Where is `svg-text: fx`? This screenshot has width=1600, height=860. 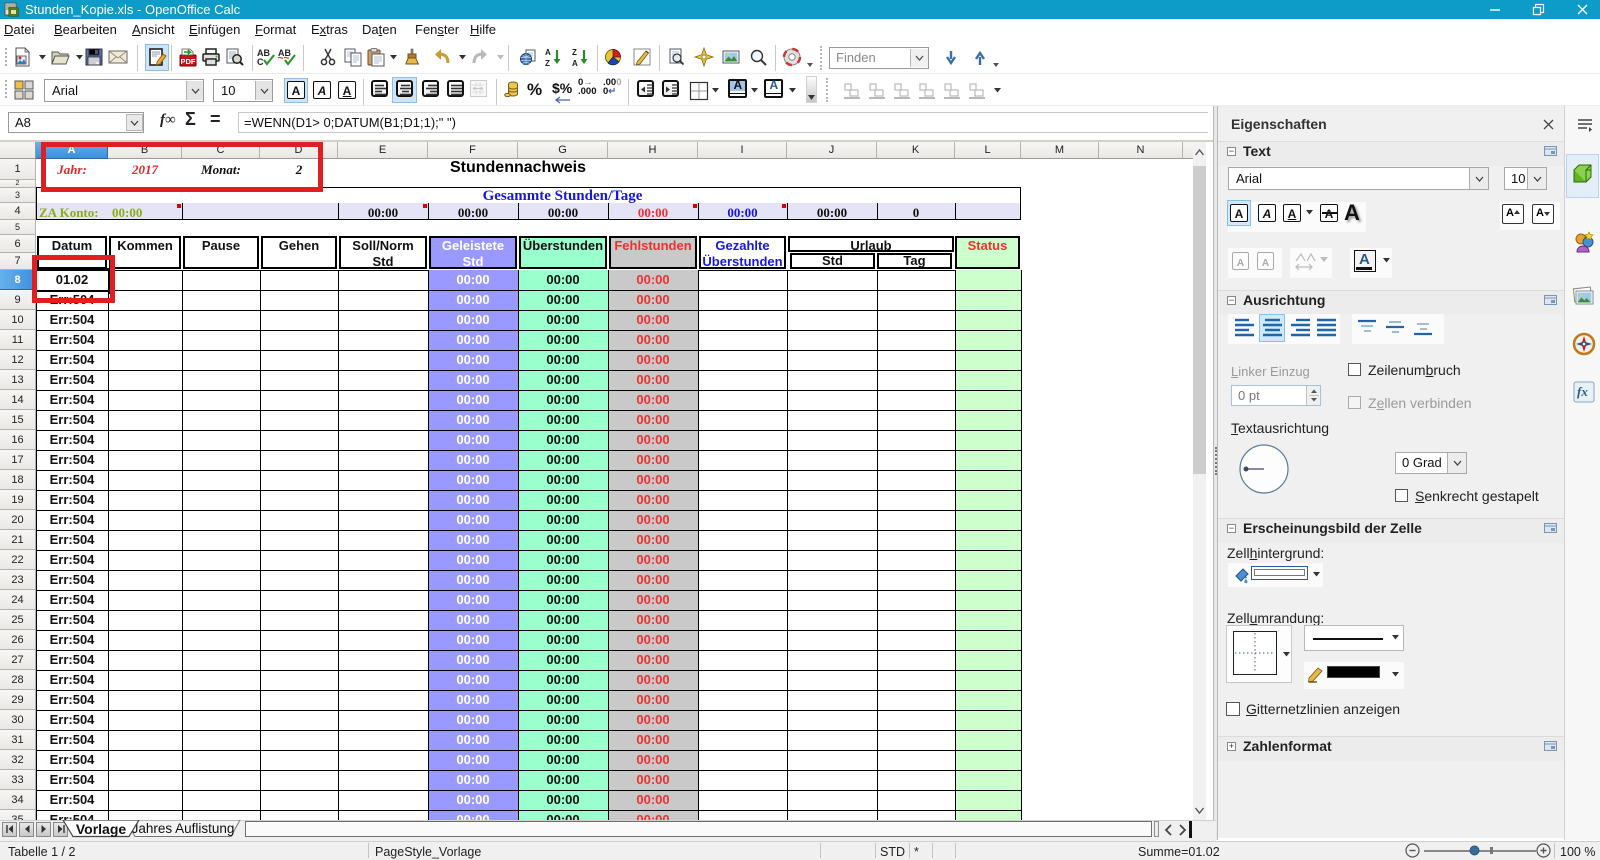
svg-text: fx is located at coordinates (1582, 391).